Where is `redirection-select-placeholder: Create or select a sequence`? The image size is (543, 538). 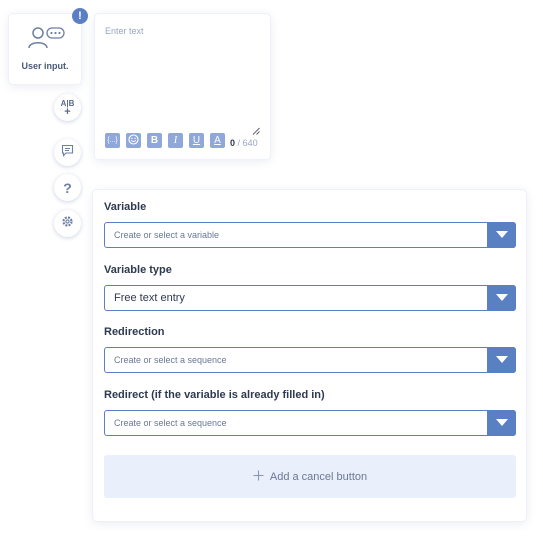 redirection-select-placeholder: Create or select a sequence is located at coordinates (170, 360).